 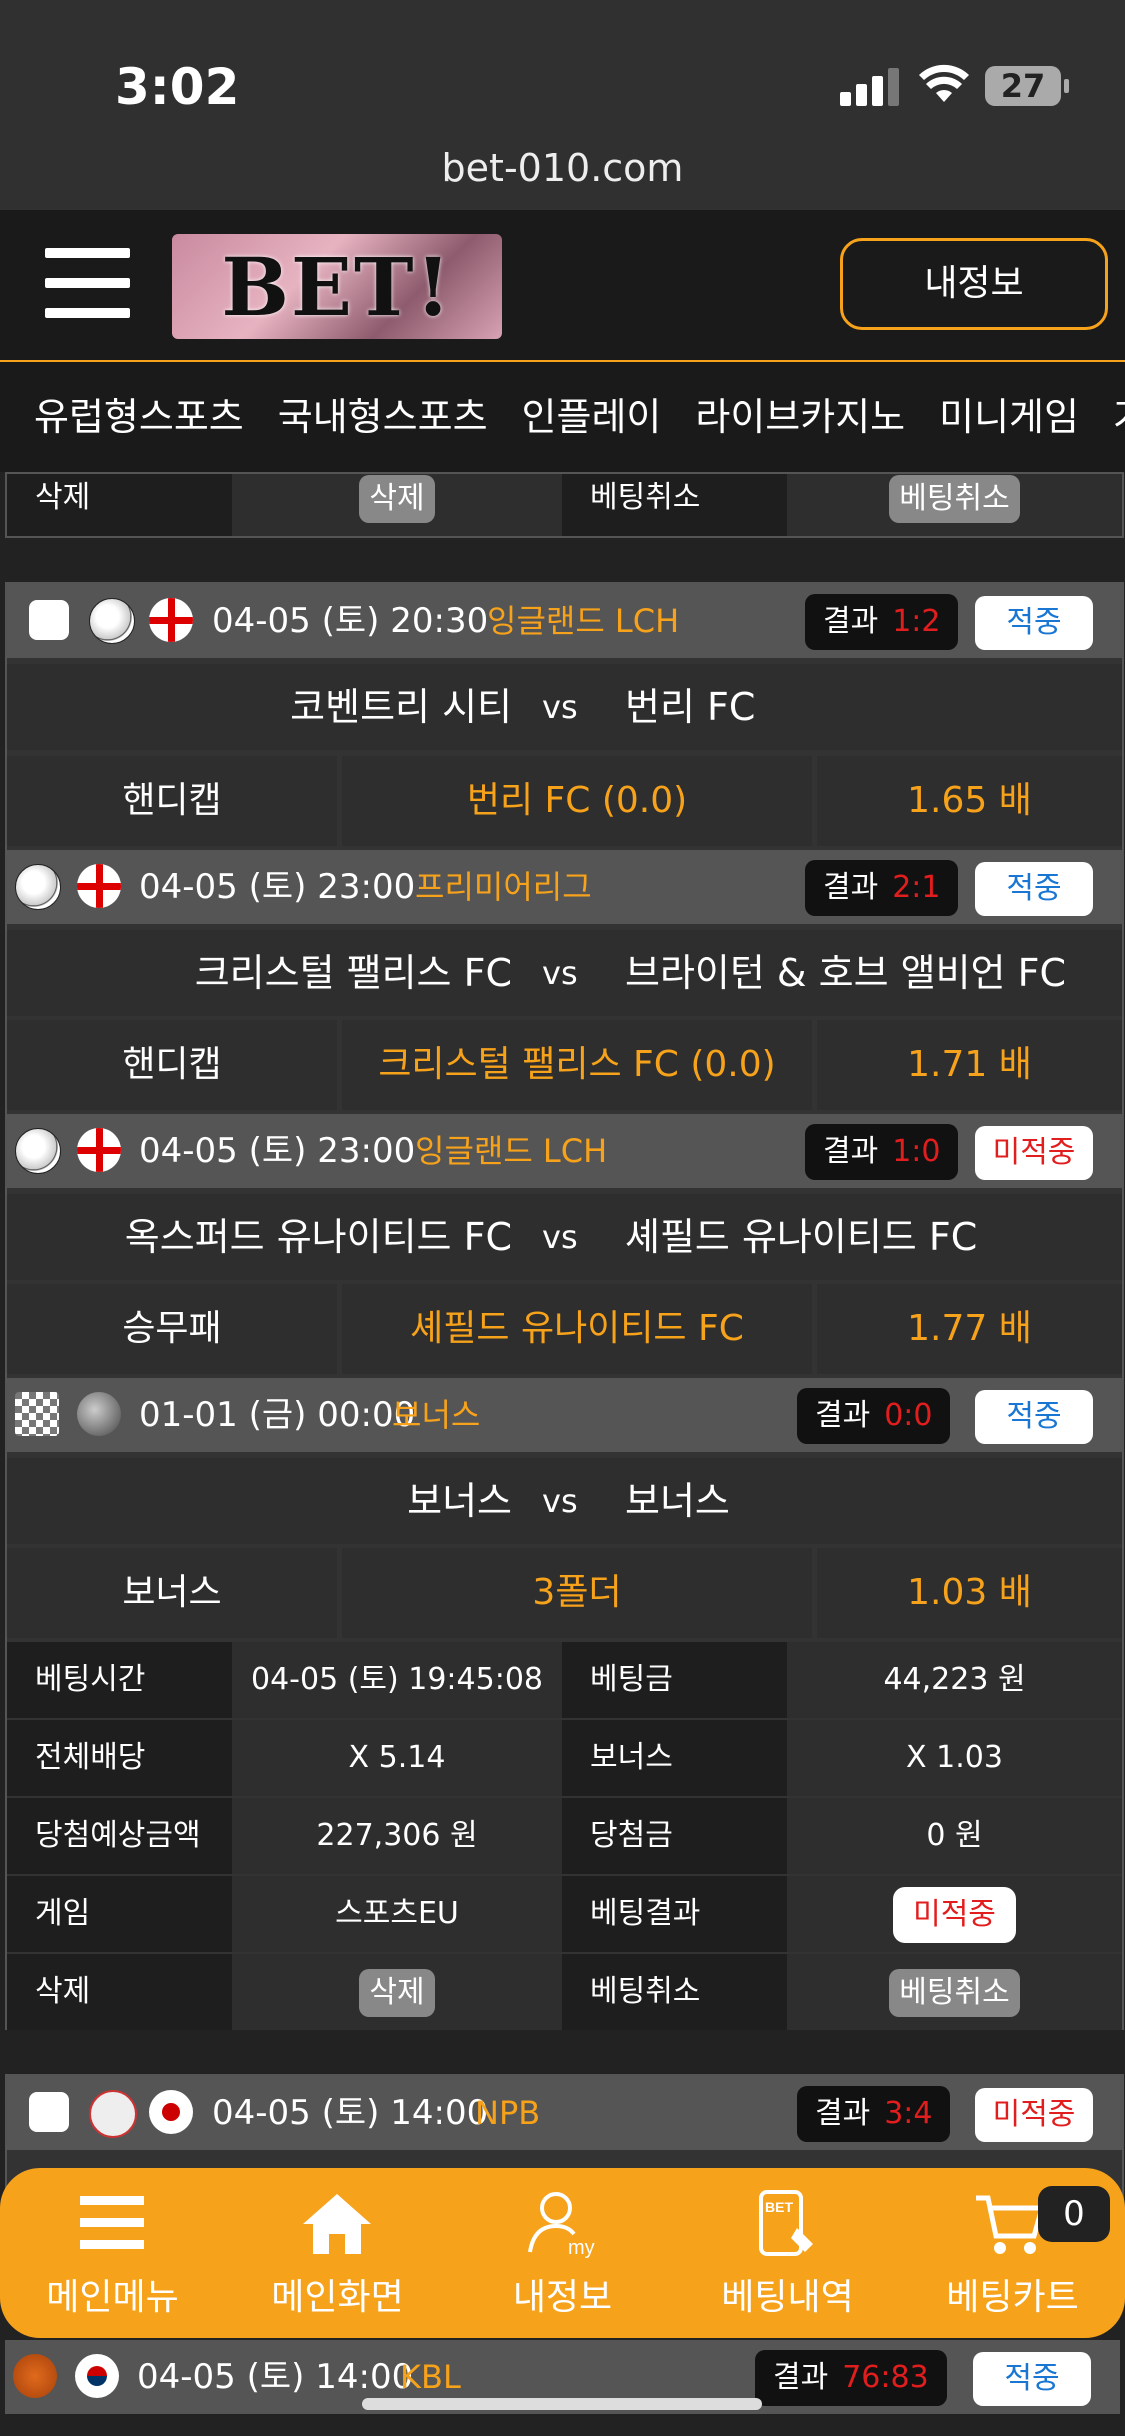 I want to click on league-name: 잉글랜드 LCH, so click(x=583, y=621).